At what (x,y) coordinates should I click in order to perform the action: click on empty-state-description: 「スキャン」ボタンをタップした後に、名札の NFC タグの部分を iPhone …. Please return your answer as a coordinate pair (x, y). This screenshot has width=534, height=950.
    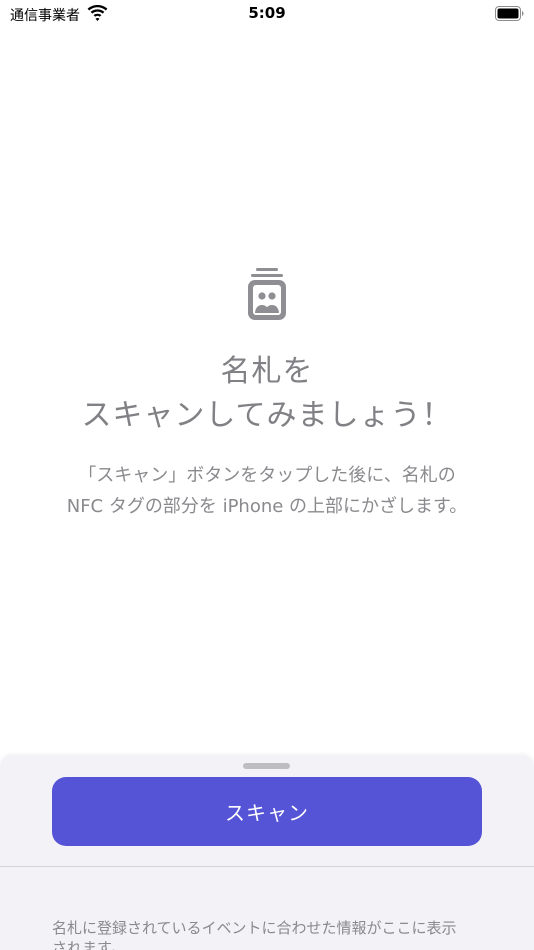
    Looking at the image, I should click on (267, 491).